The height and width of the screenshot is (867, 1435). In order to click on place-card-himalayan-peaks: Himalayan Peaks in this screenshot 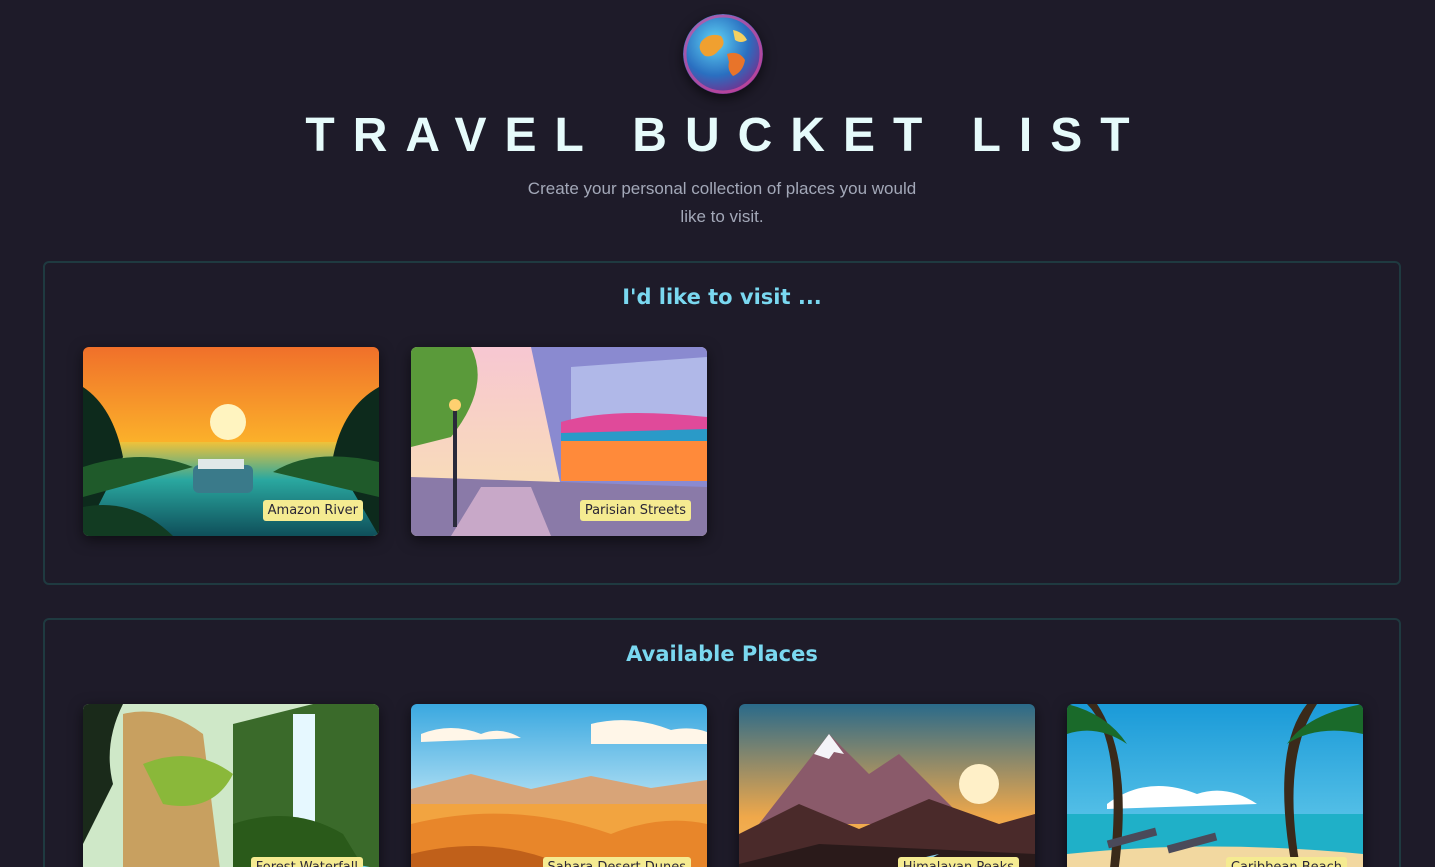, I will do `click(887, 785)`.